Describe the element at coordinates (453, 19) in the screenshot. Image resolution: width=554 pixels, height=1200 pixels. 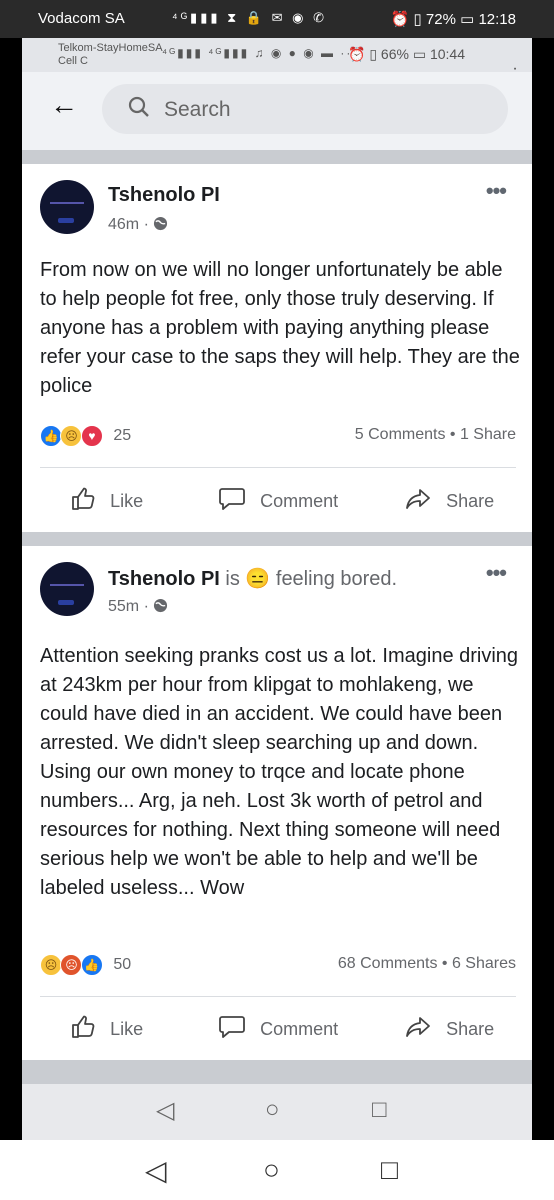
I see `outer-status-right: ⏰ ▯ 72% ▭ 12:18` at that location.